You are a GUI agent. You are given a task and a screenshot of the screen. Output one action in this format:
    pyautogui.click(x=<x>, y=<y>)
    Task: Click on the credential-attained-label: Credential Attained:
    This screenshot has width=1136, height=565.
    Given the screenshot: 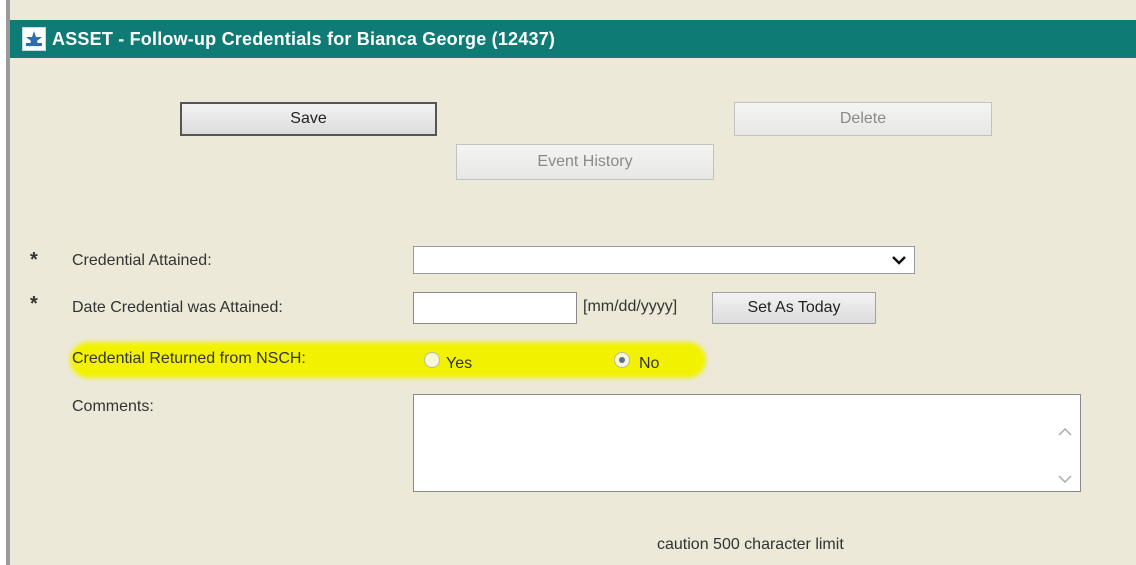 What is the action you would take?
    pyautogui.click(x=142, y=260)
    